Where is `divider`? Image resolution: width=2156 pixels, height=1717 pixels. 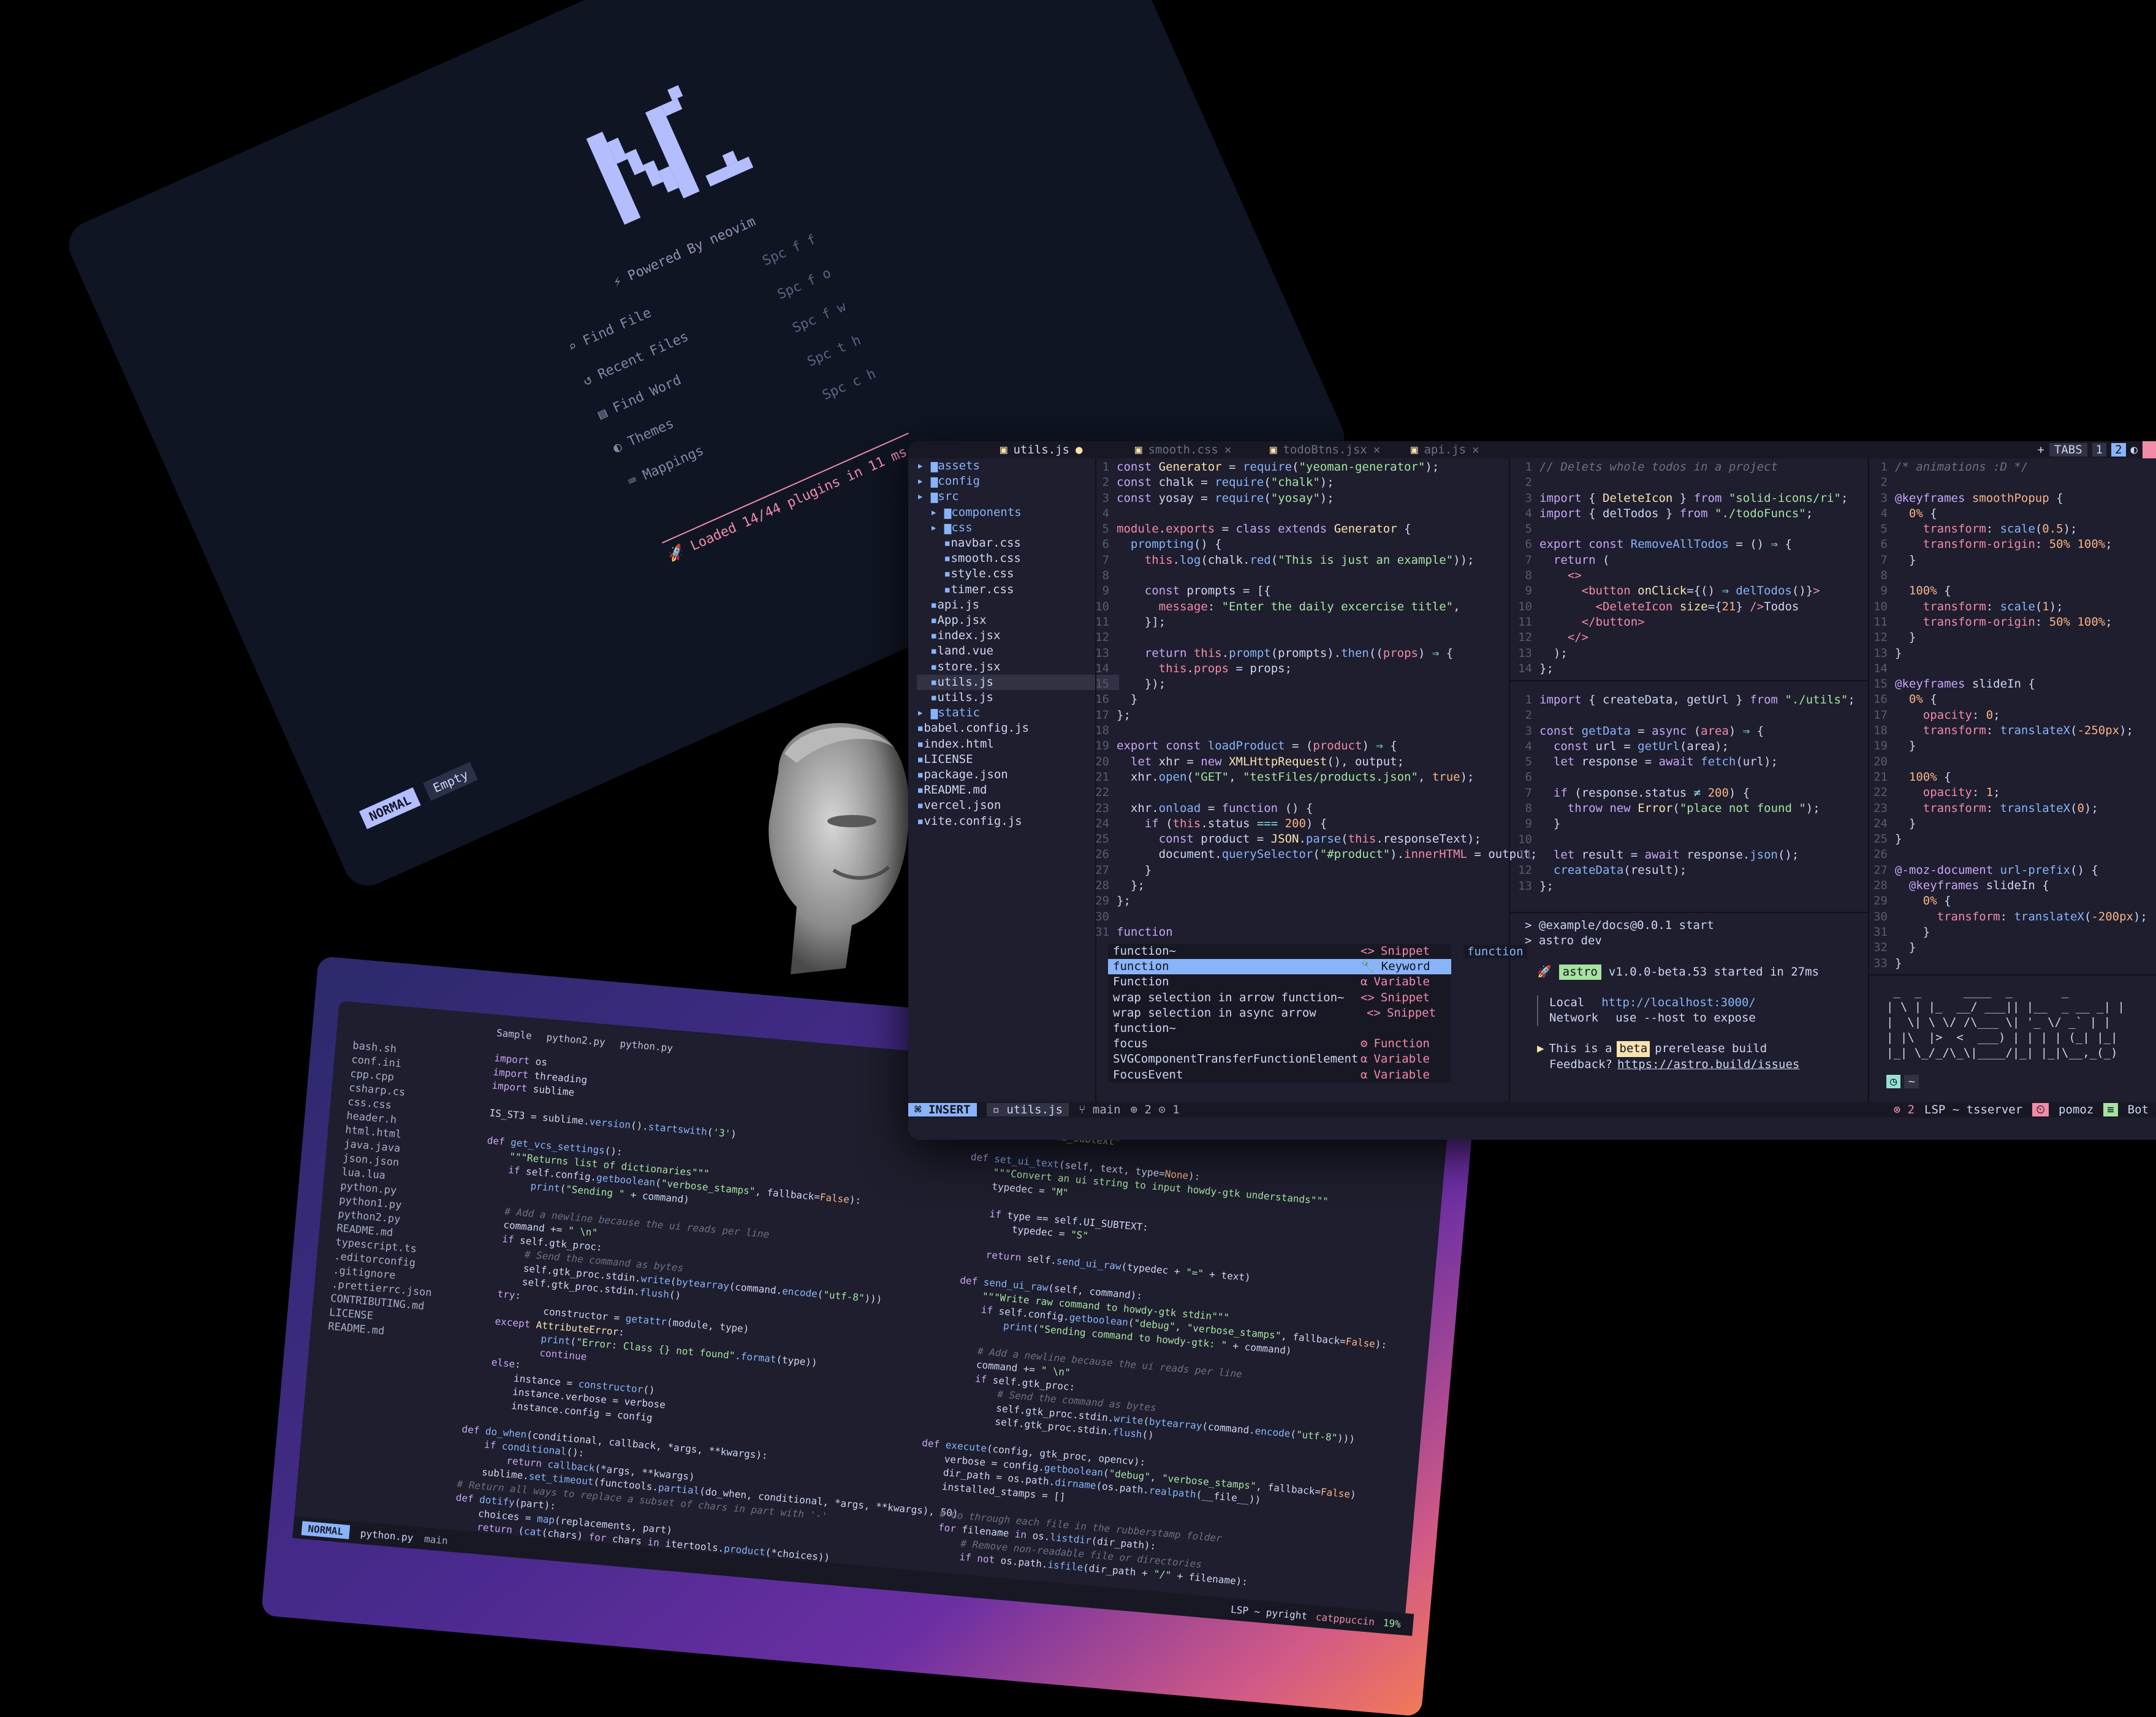 divider is located at coordinates (1689, 913).